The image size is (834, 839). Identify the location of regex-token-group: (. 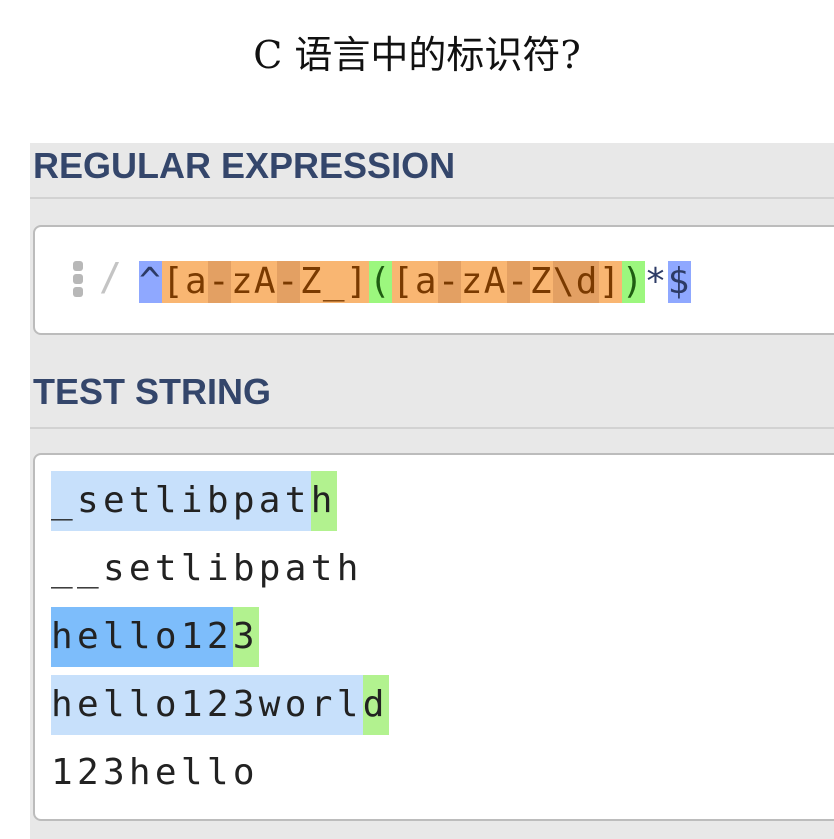
(380, 282).